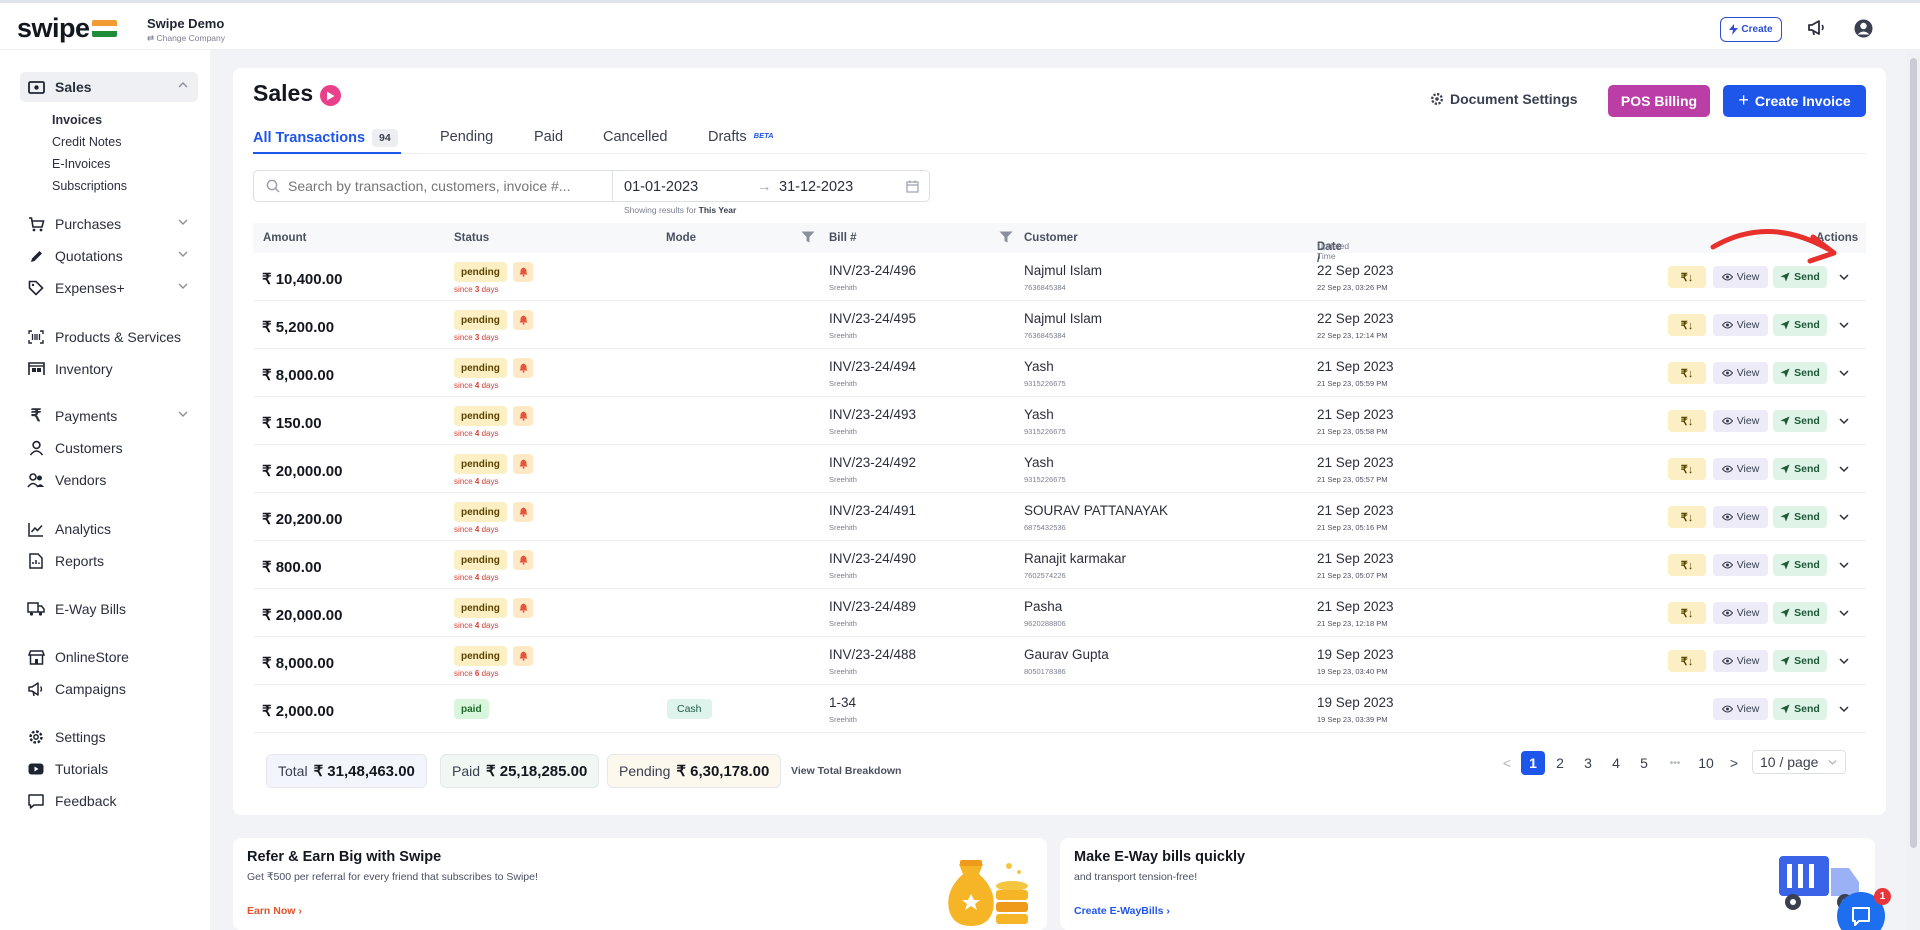 The width and height of the screenshot is (1920, 930). What do you see at coordinates (186, 30) in the screenshot?
I see `company-switcher: Swipe Demo ⇄ Change Company` at bounding box center [186, 30].